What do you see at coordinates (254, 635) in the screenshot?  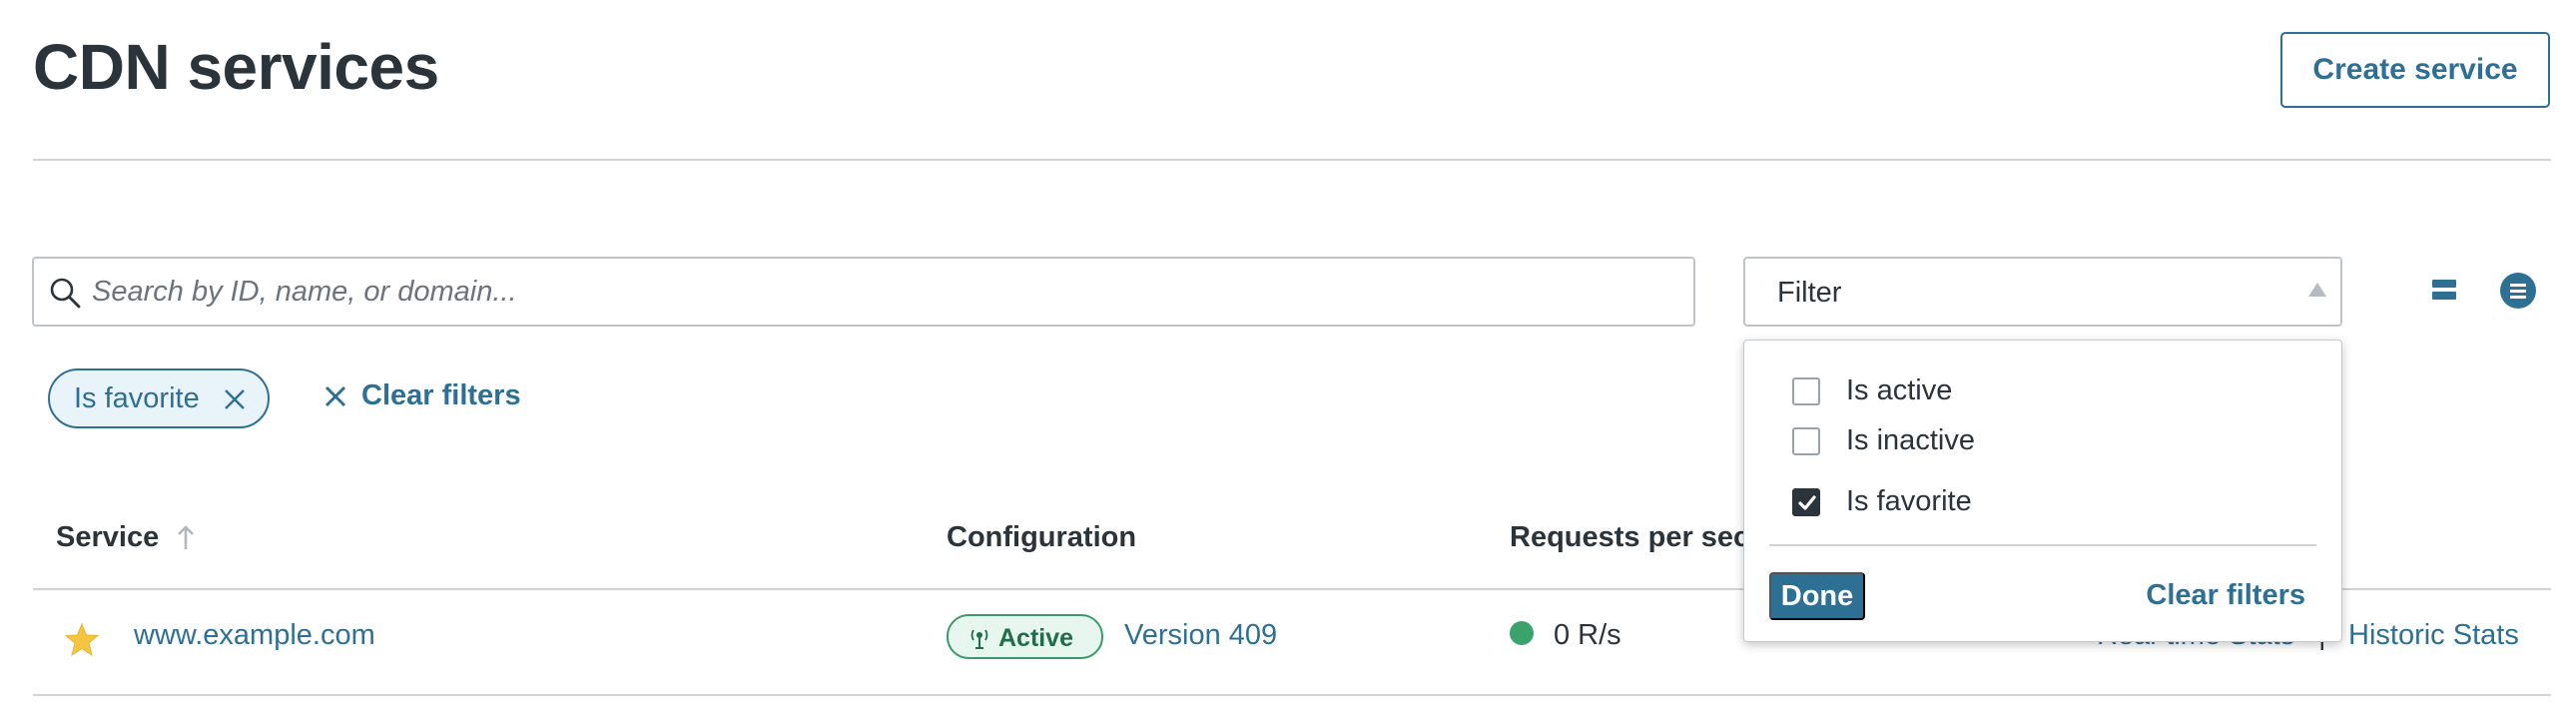 I see `service-link: www.example.com` at bounding box center [254, 635].